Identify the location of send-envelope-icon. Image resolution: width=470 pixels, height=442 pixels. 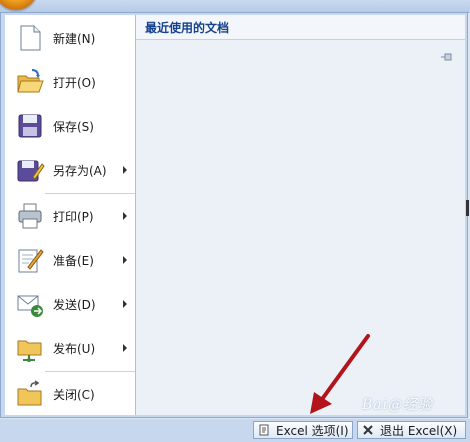
(30, 304).